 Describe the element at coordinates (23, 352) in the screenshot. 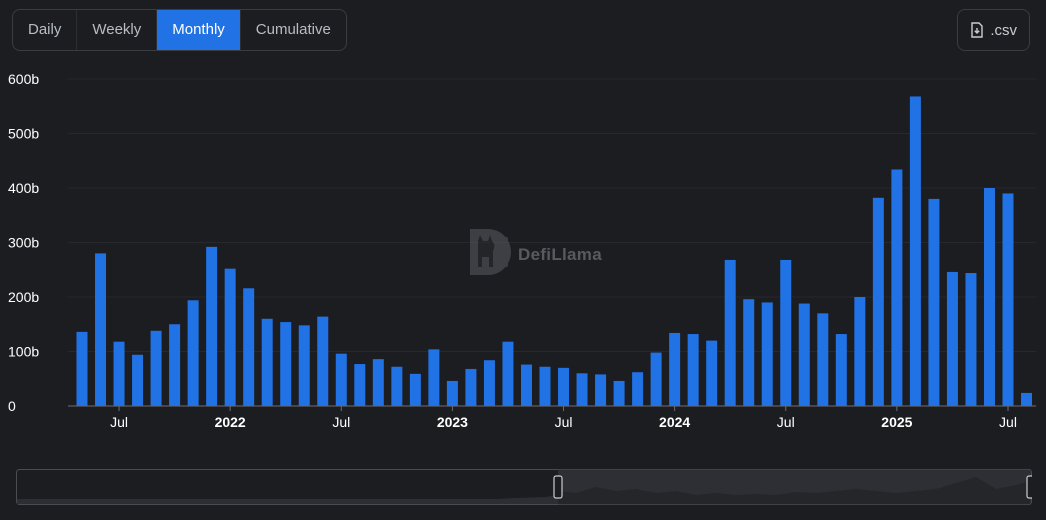

I see `y-tick-label: 100b` at that location.